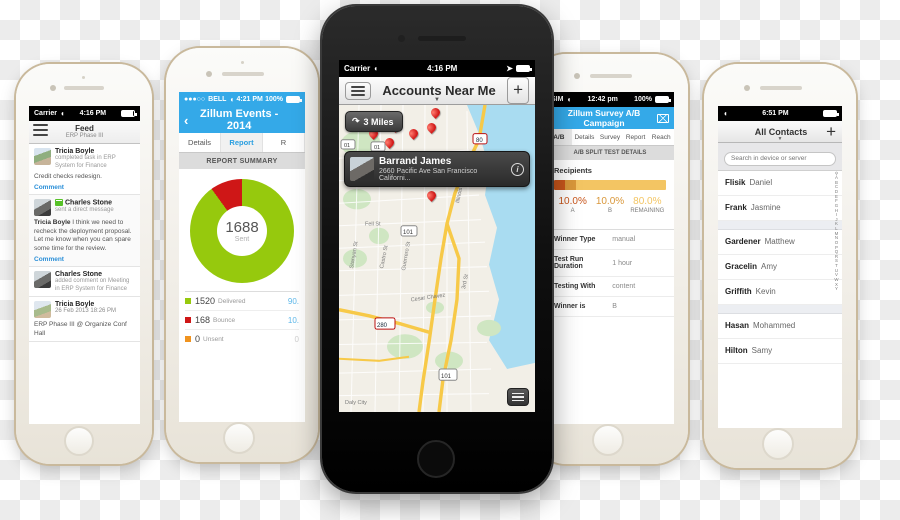  I want to click on info-icon: i, so click(517, 169).